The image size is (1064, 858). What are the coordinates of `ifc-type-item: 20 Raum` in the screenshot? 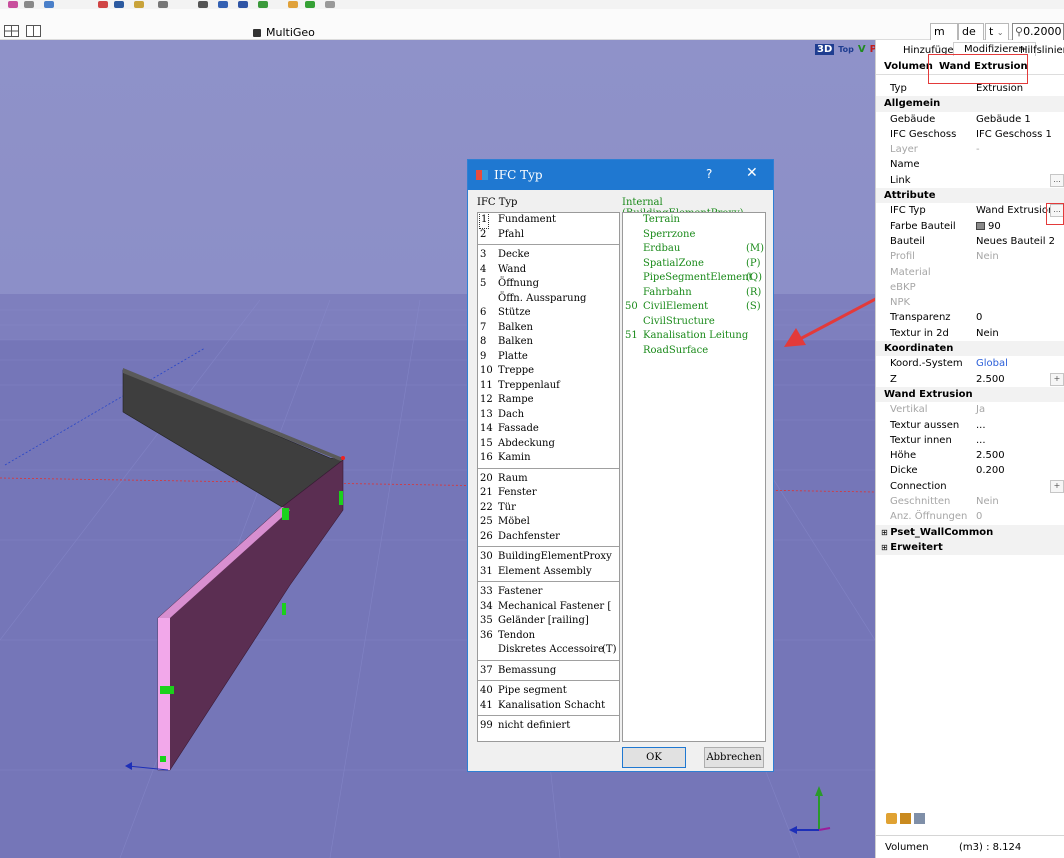 It's located at (548, 479).